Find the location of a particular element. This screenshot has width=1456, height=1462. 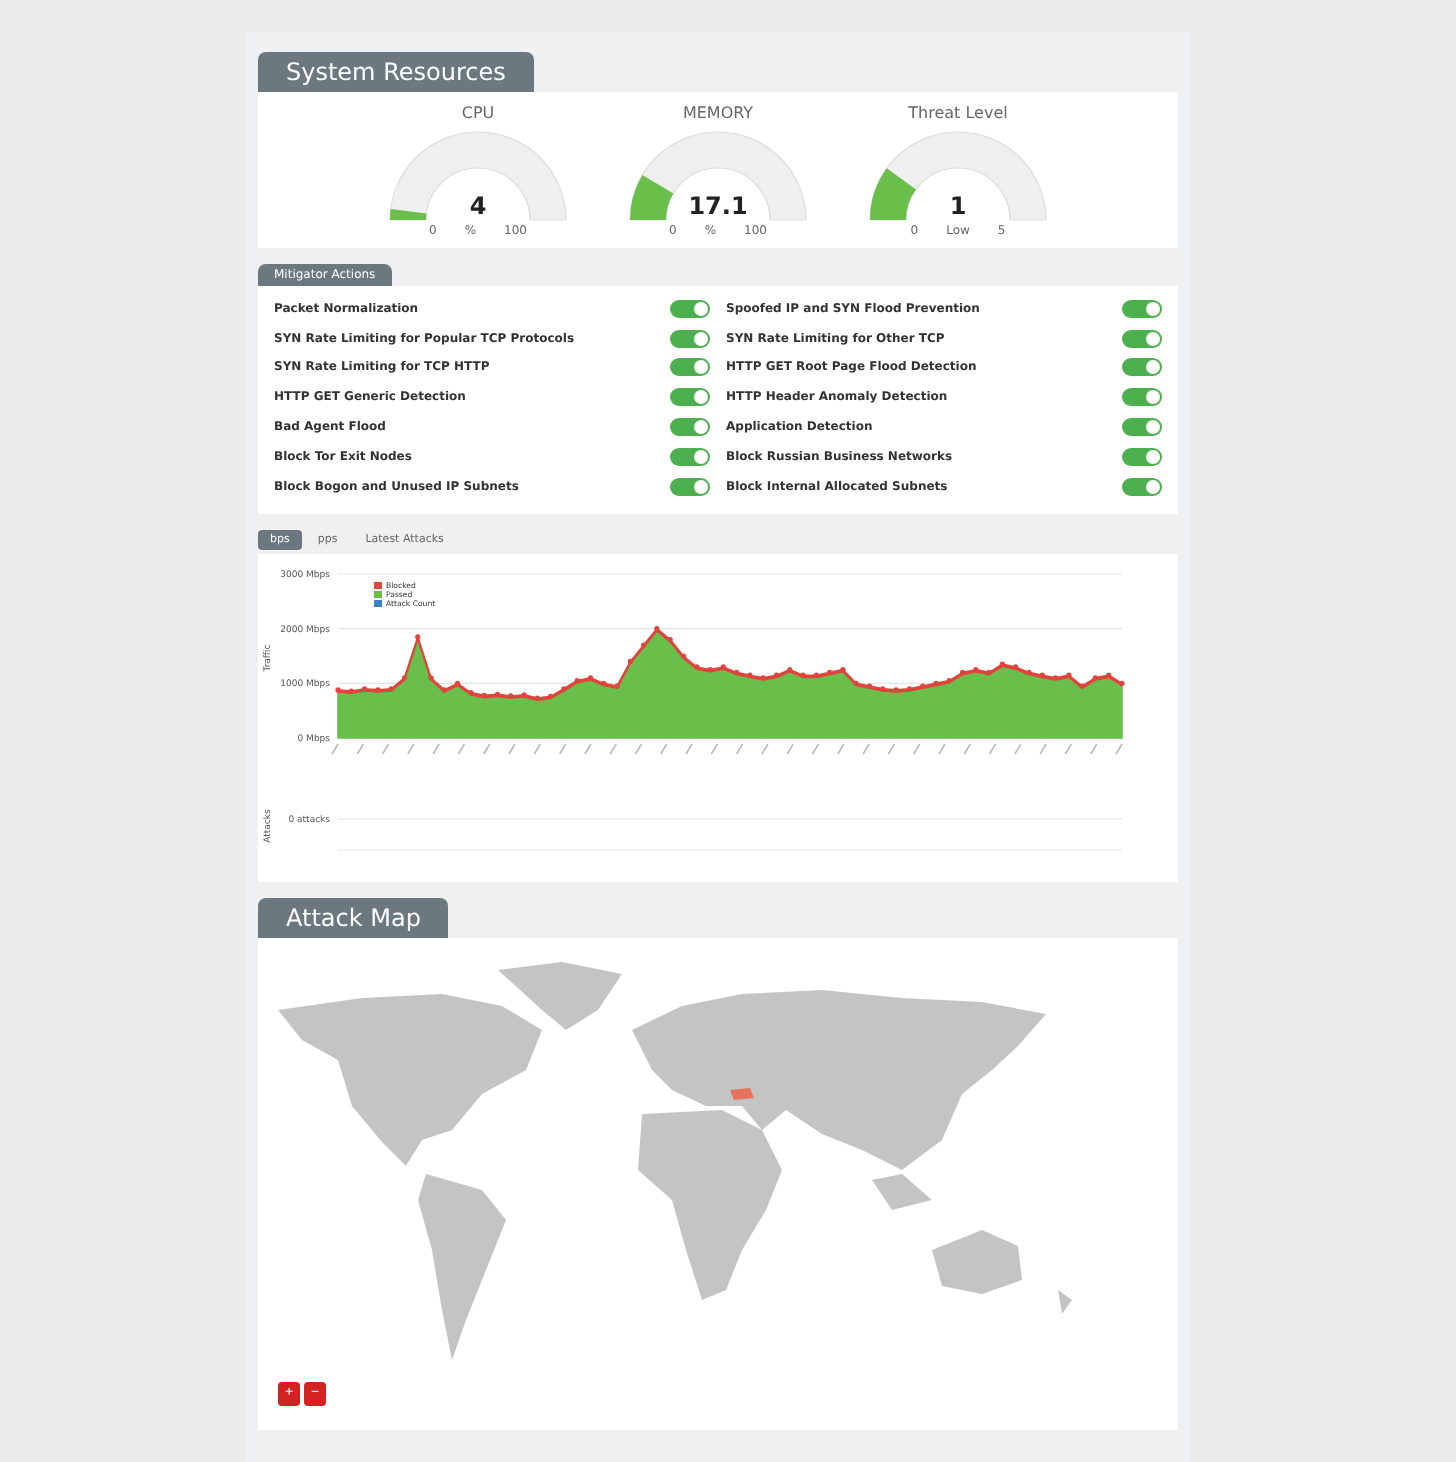

gauge-value: 4 is located at coordinates (478, 206).